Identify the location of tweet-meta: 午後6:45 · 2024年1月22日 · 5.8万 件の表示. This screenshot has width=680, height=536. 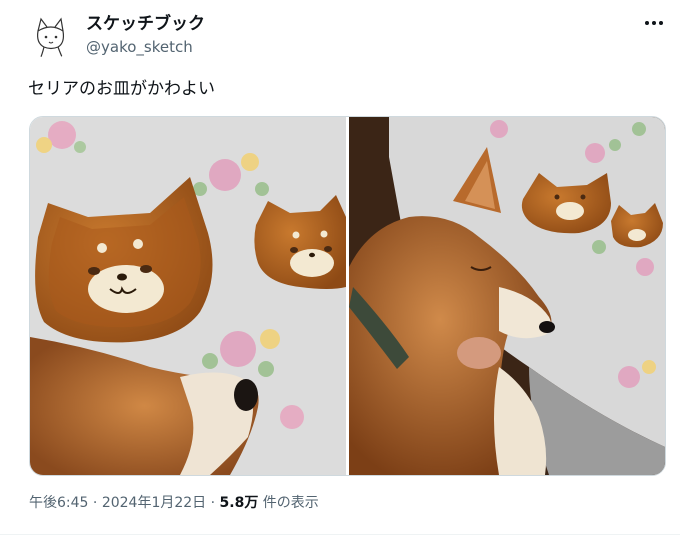
(174, 503).